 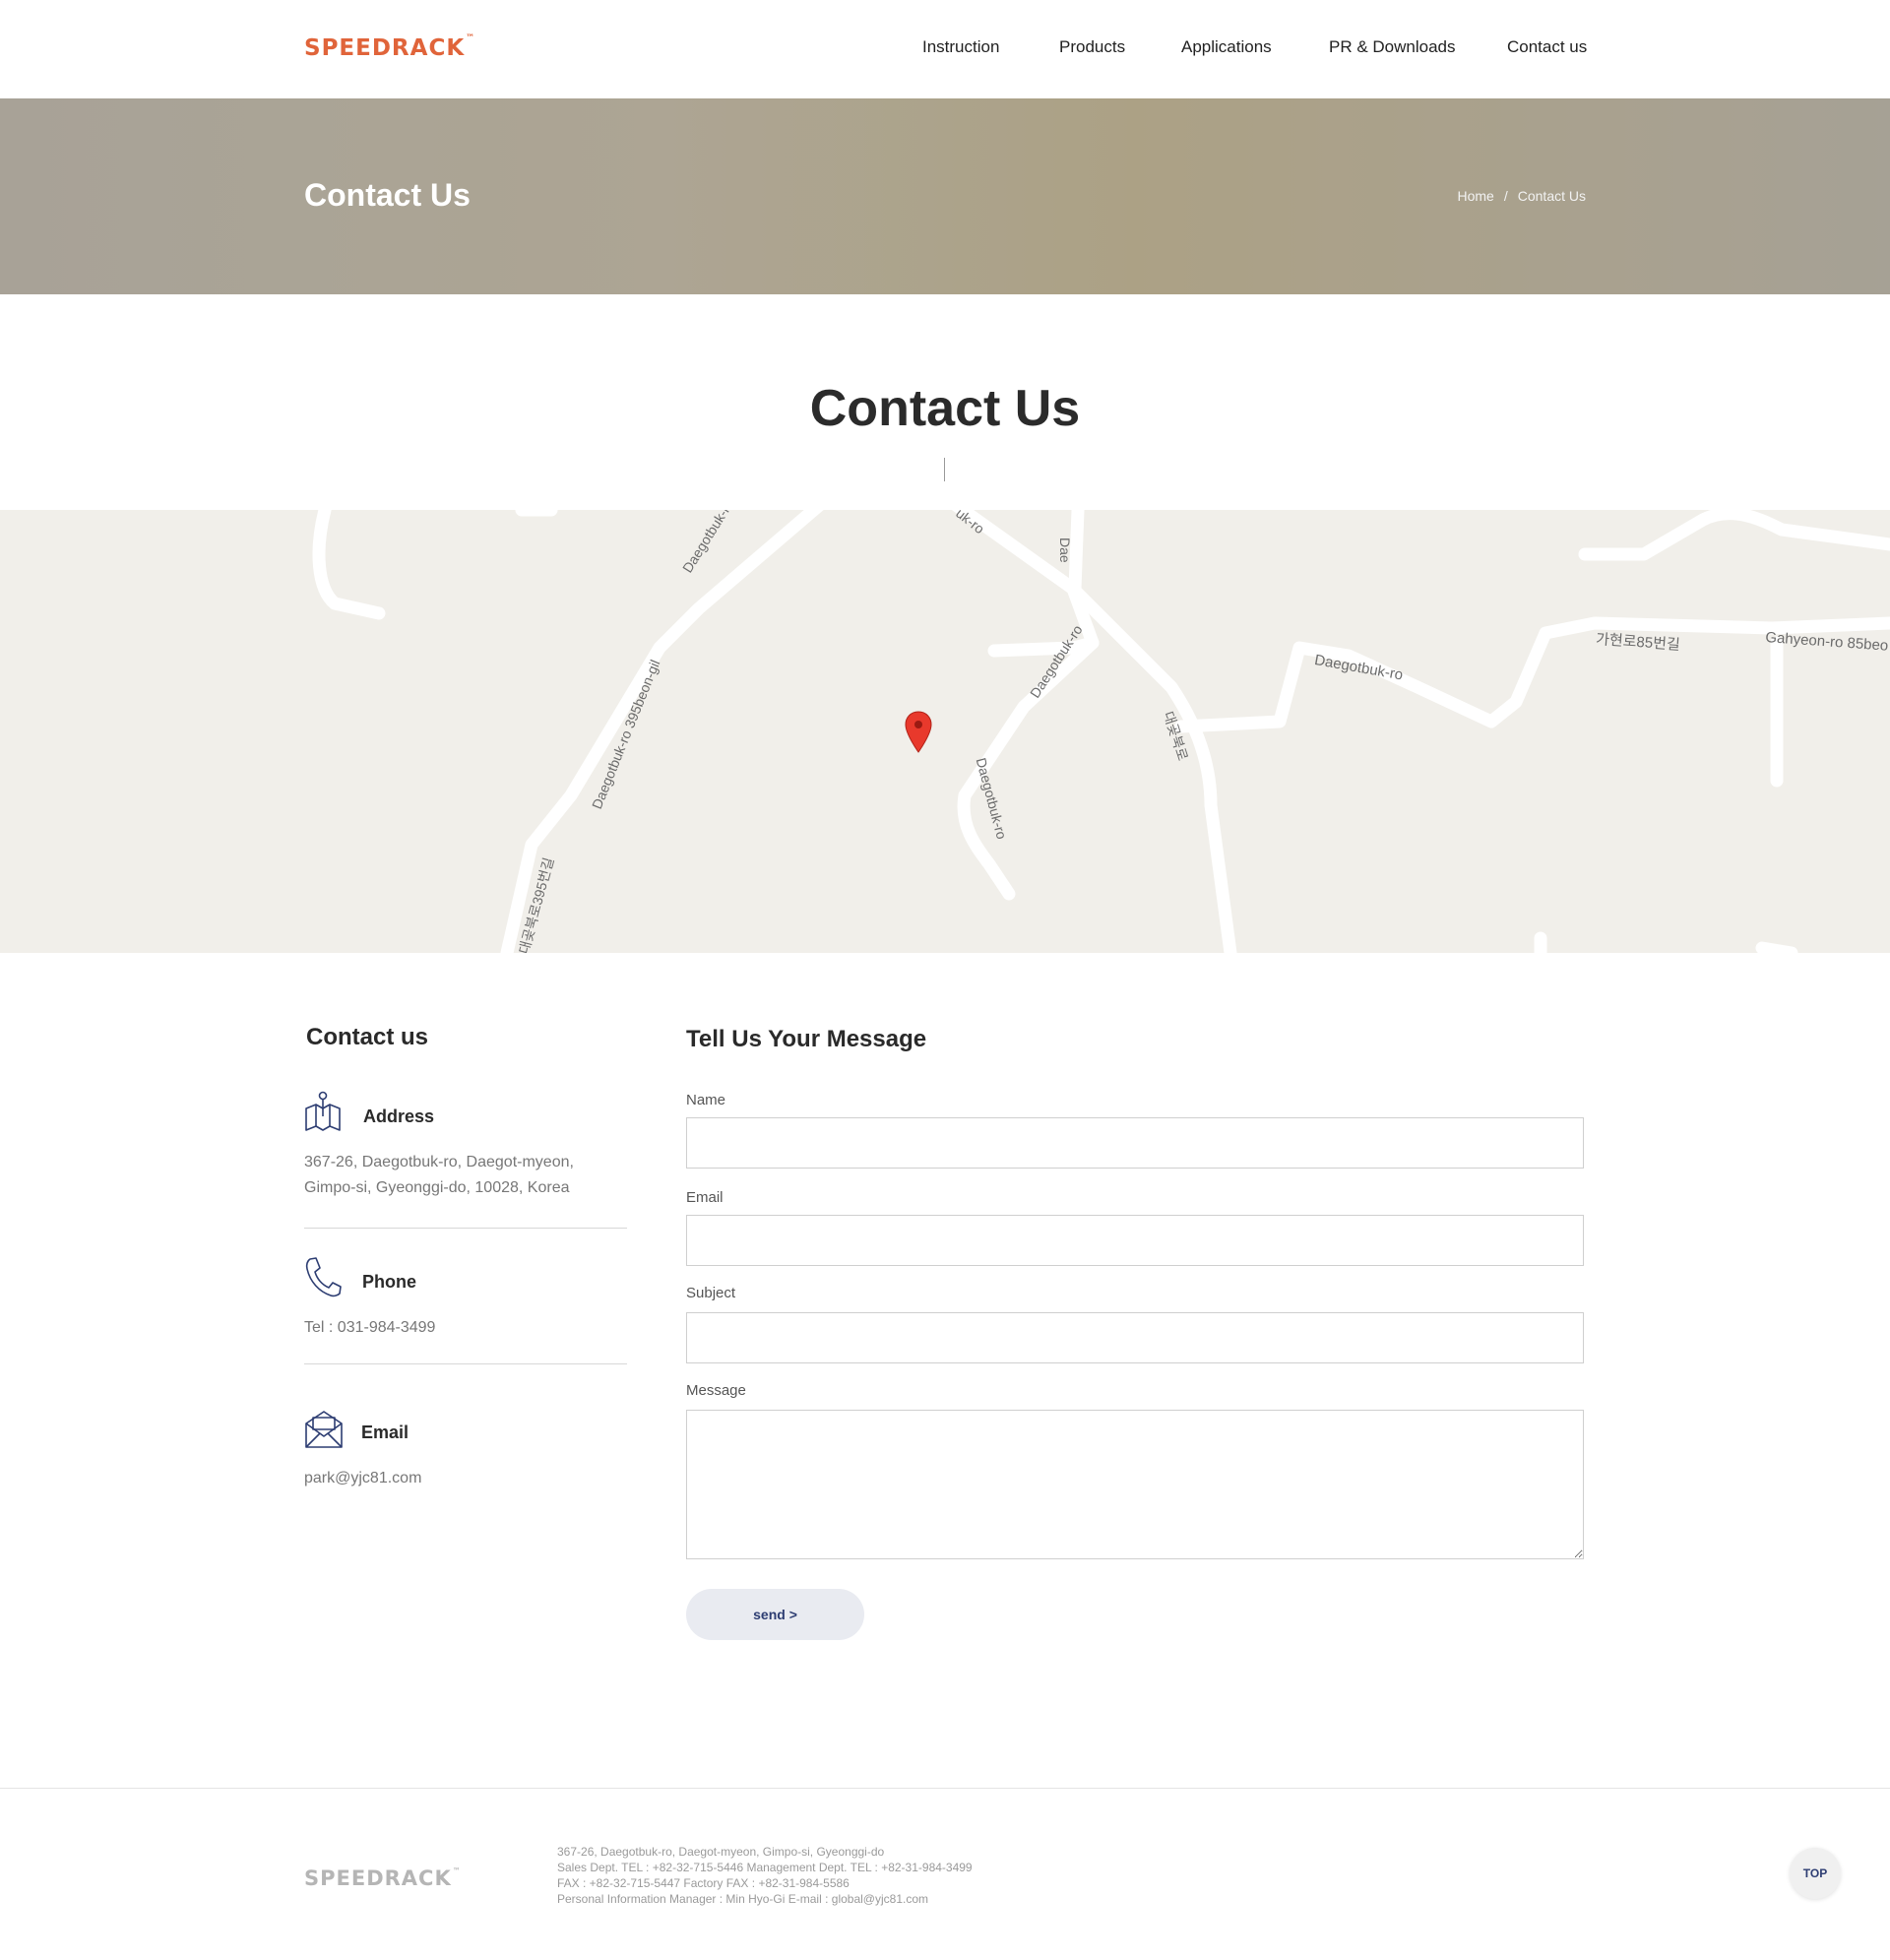 I want to click on email-field, so click(x=1135, y=1240).